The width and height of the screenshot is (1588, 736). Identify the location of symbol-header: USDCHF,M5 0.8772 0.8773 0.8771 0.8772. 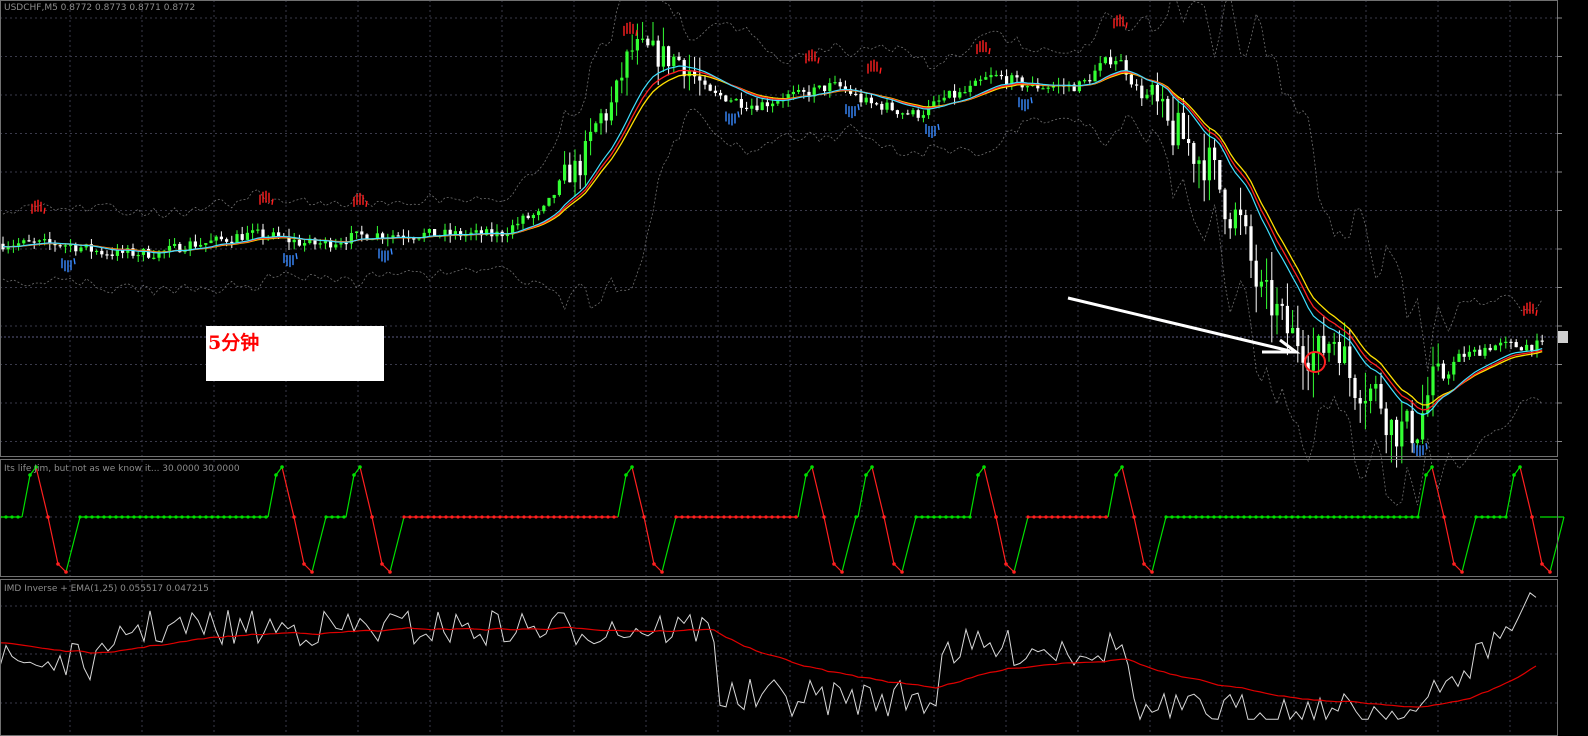
(100, 8).